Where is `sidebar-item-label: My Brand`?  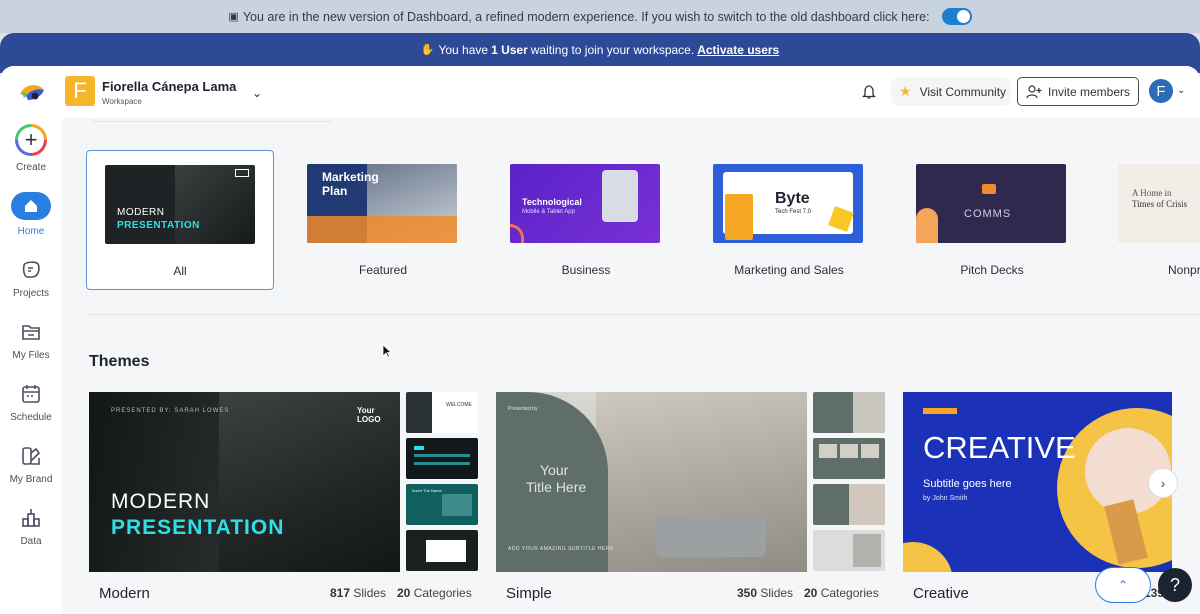
sidebar-item-label: My Brand is located at coordinates (31, 479).